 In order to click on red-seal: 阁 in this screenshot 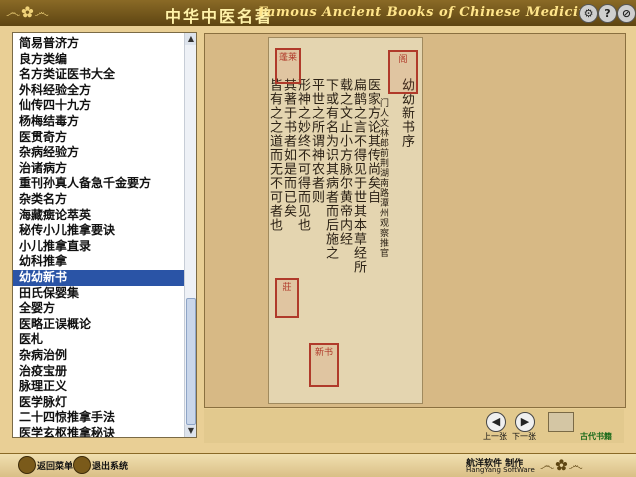, I will do `click(403, 72)`.